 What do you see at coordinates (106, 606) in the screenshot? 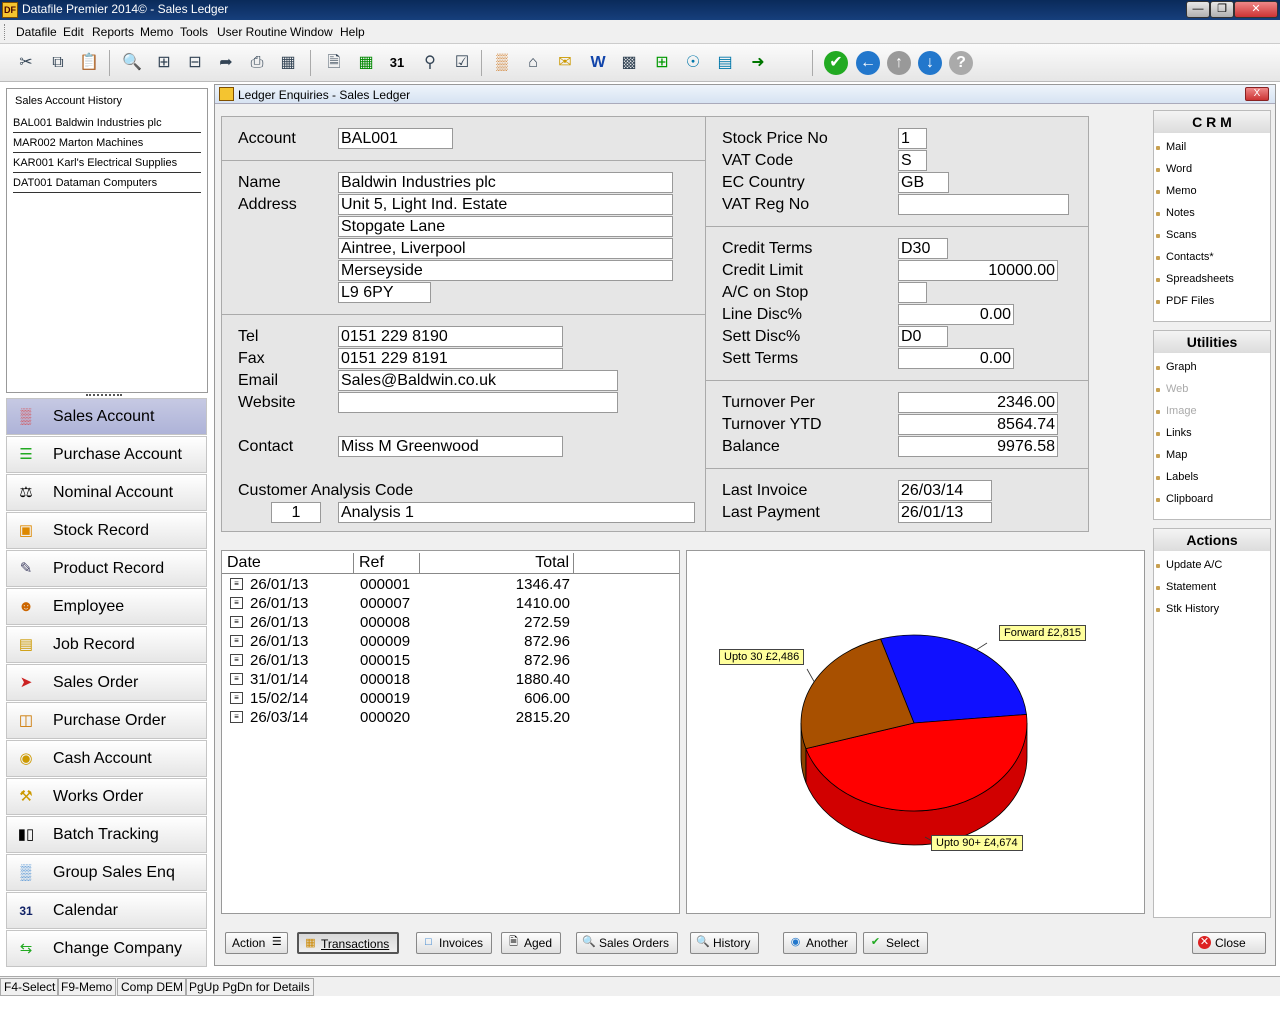
I see `nav-employee: ☻ Employee` at bounding box center [106, 606].